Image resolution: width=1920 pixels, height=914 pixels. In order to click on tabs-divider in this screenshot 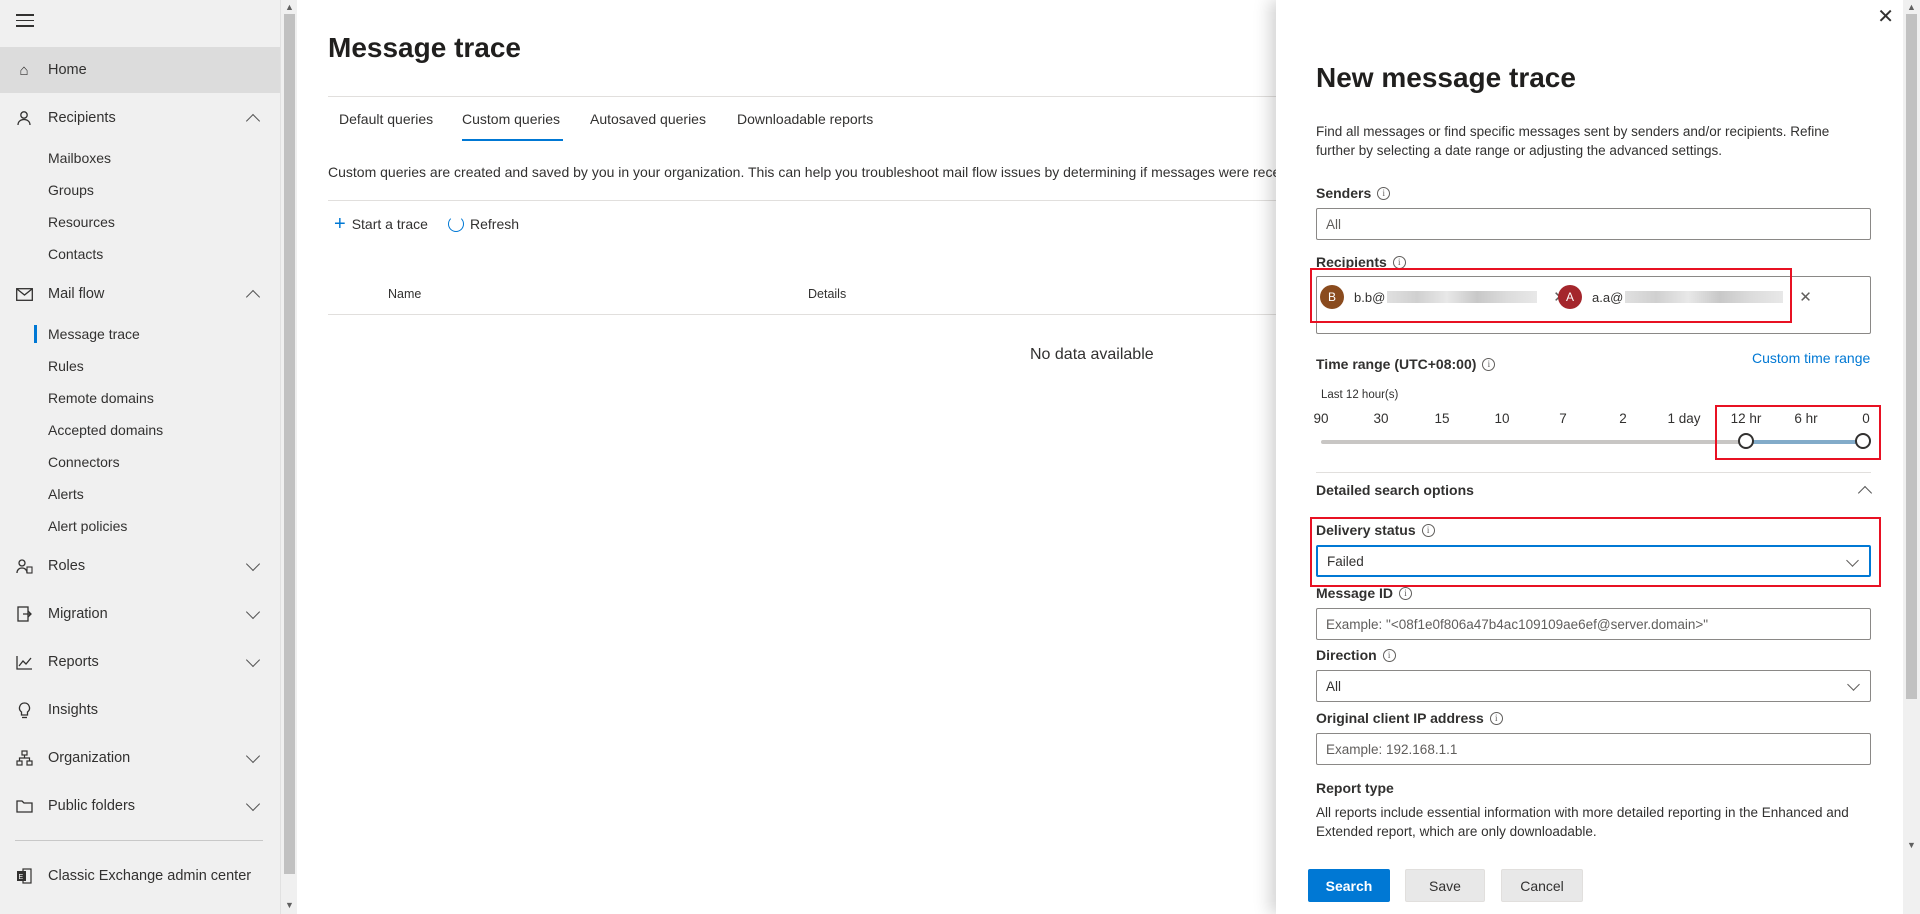, I will do `click(803, 96)`.